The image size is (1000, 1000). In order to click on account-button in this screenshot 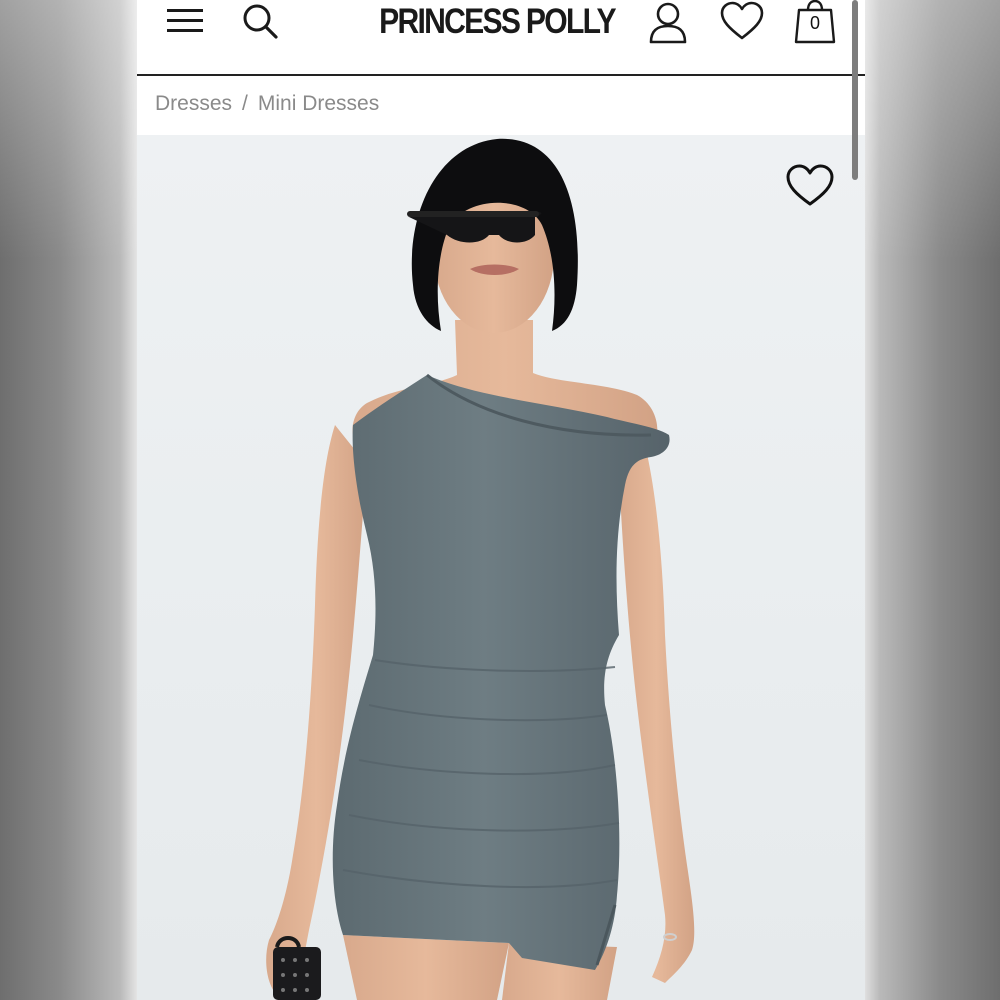, I will do `click(668, 22)`.